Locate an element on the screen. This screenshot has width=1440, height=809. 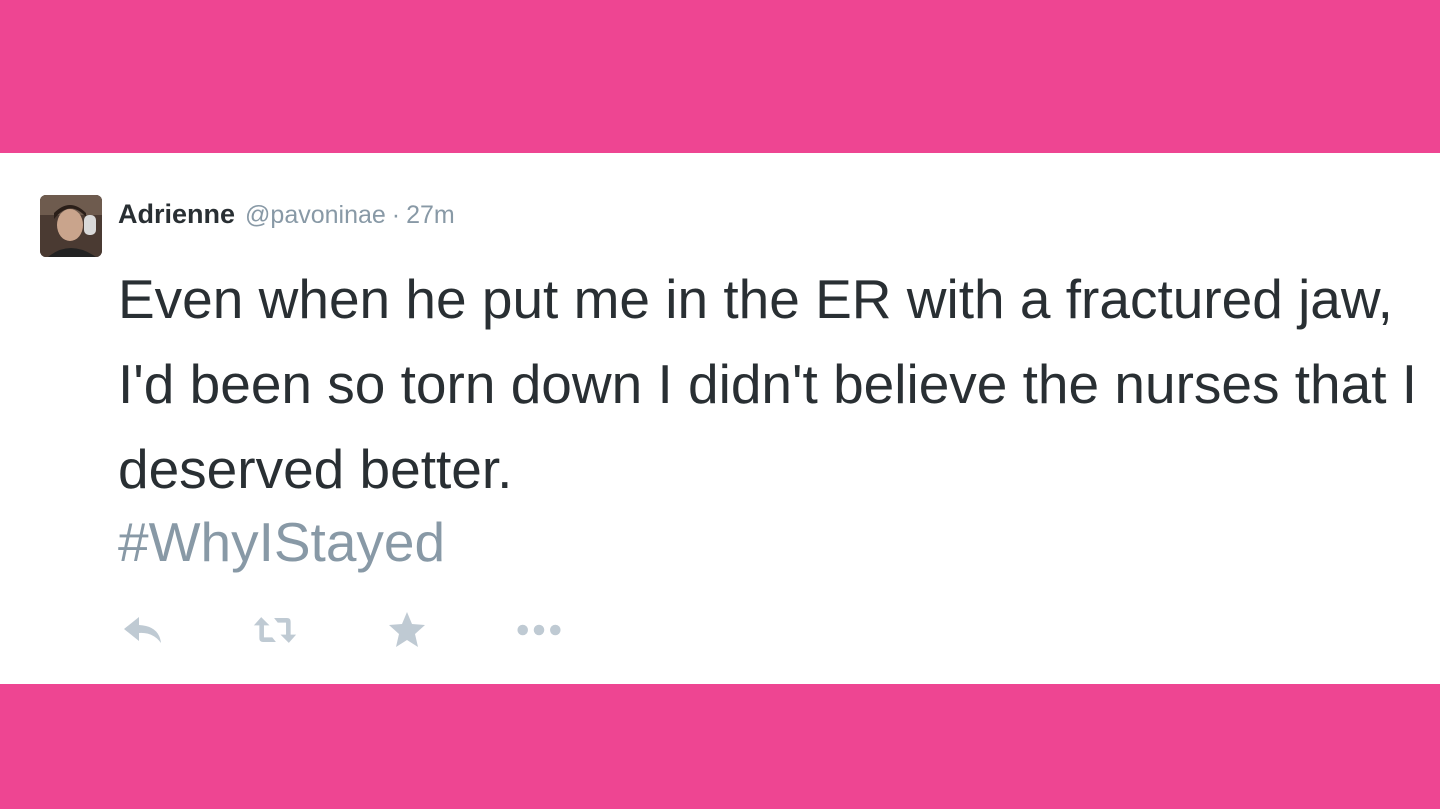
tweet-header: Adrienne @pavoninae · 27m is located at coordinates (286, 219).